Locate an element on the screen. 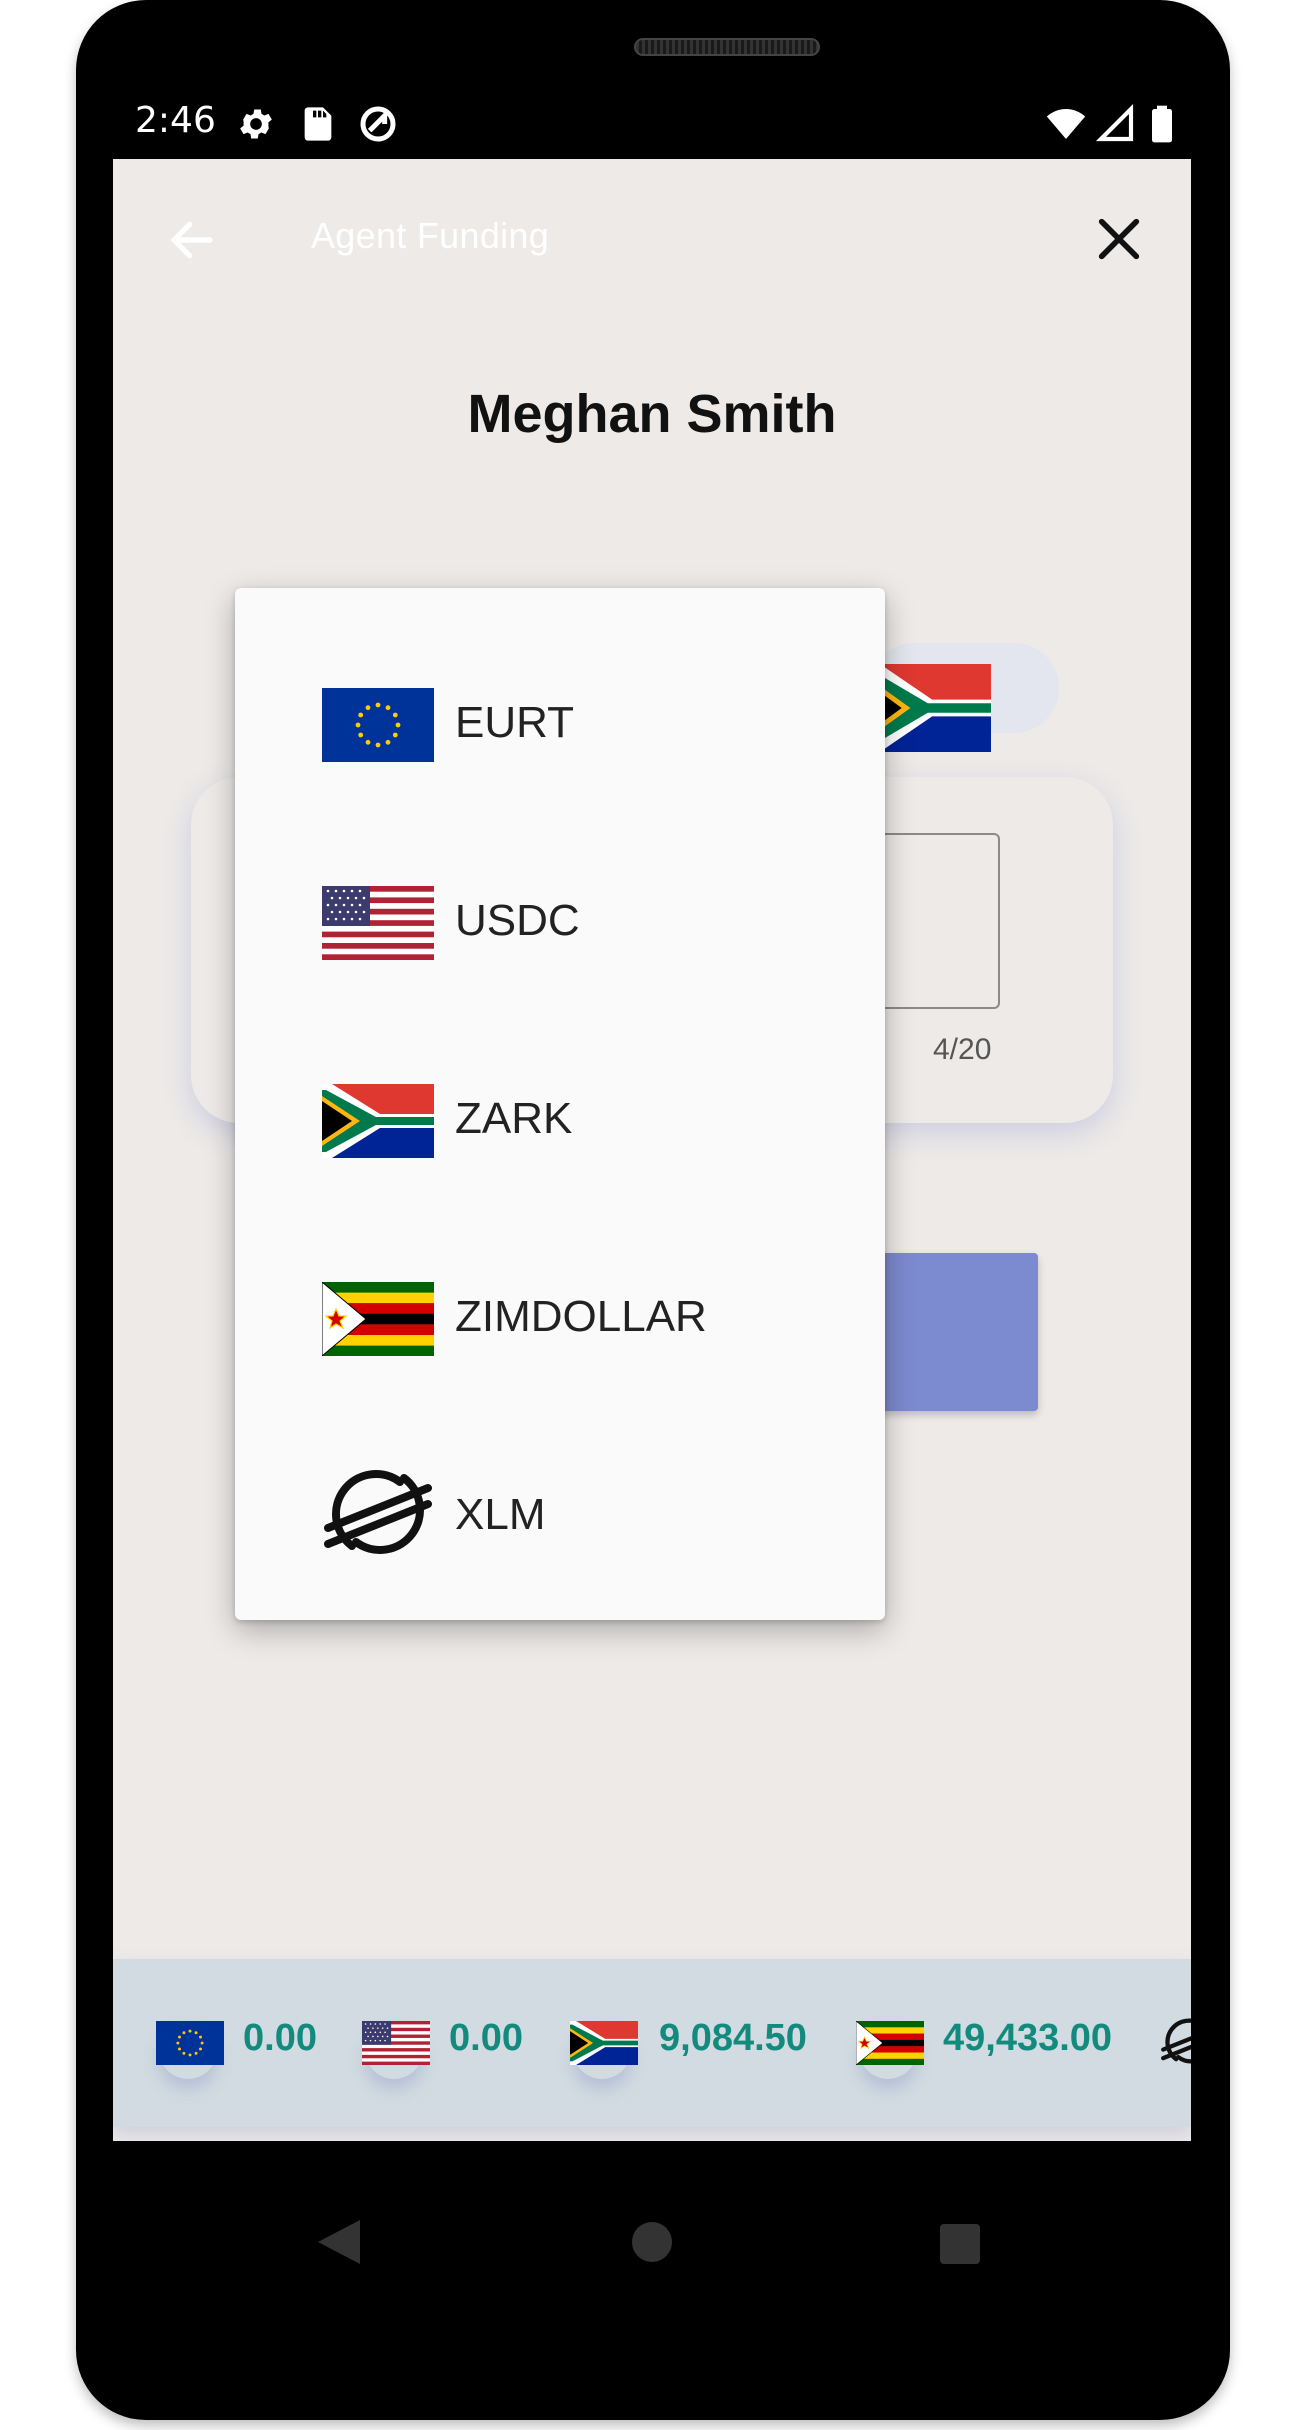  menu-item-eurt: EURT is located at coordinates (560, 721).